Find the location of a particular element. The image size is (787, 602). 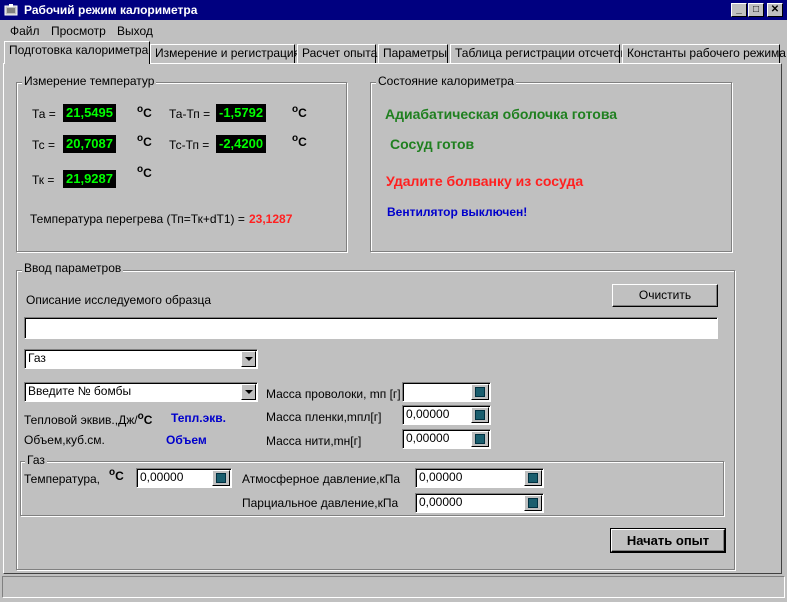

clear-button: Очистить is located at coordinates (665, 295).